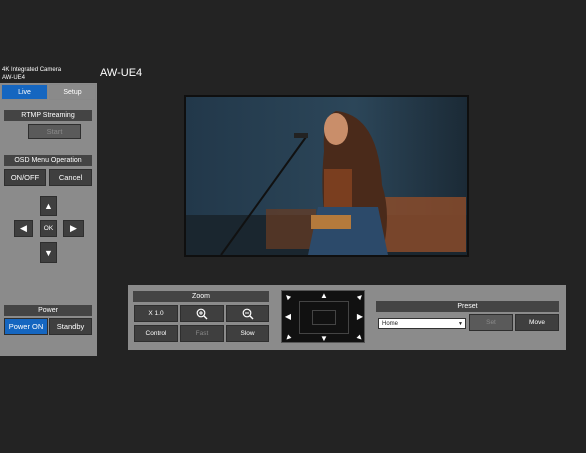 The height and width of the screenshot is (453, 586). I want to click on tab-setup: Setup, so click(72, 92).